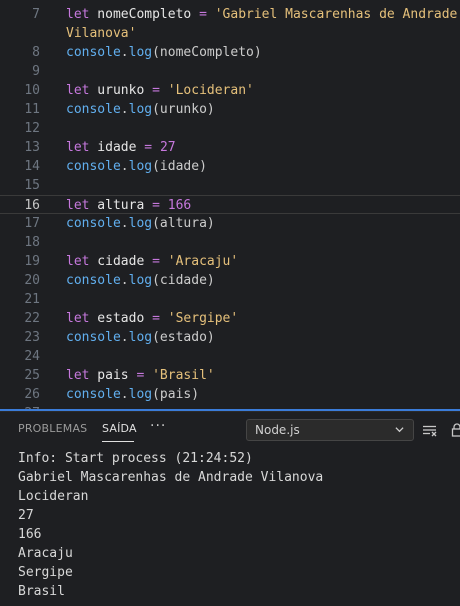 This screenshot has height=606, width=460. I want to click on code-text: let urunko = 'Locideran', so click(160, 90).